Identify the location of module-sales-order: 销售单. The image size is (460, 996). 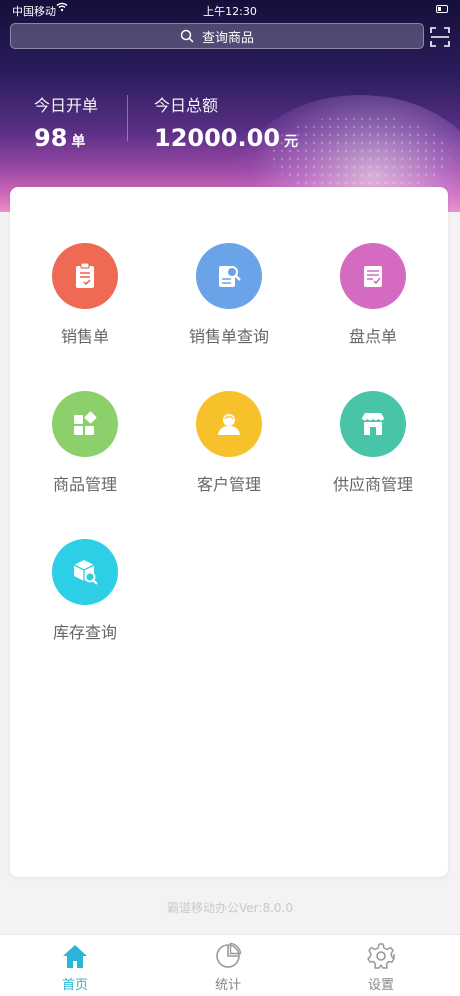
(85, 295).